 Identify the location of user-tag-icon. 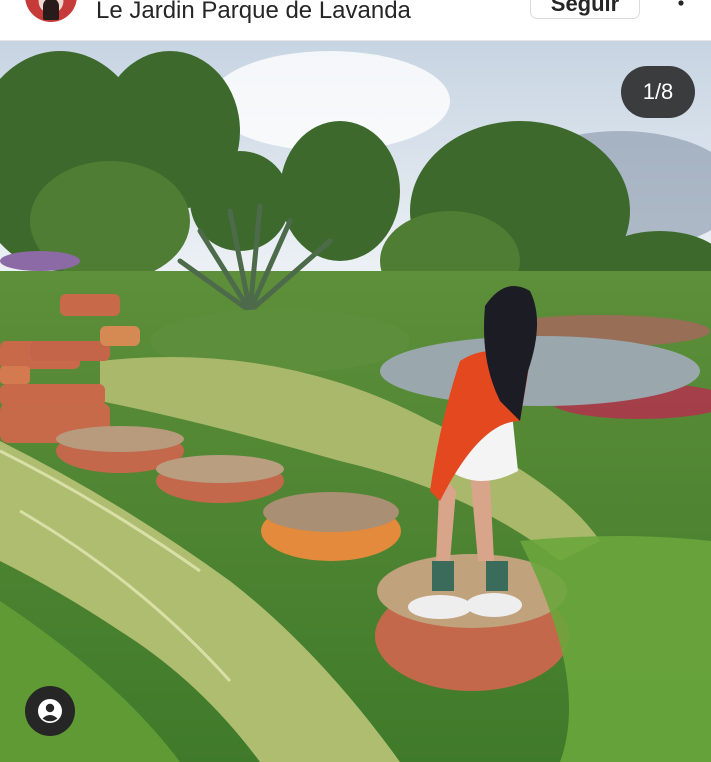
(50, 711).